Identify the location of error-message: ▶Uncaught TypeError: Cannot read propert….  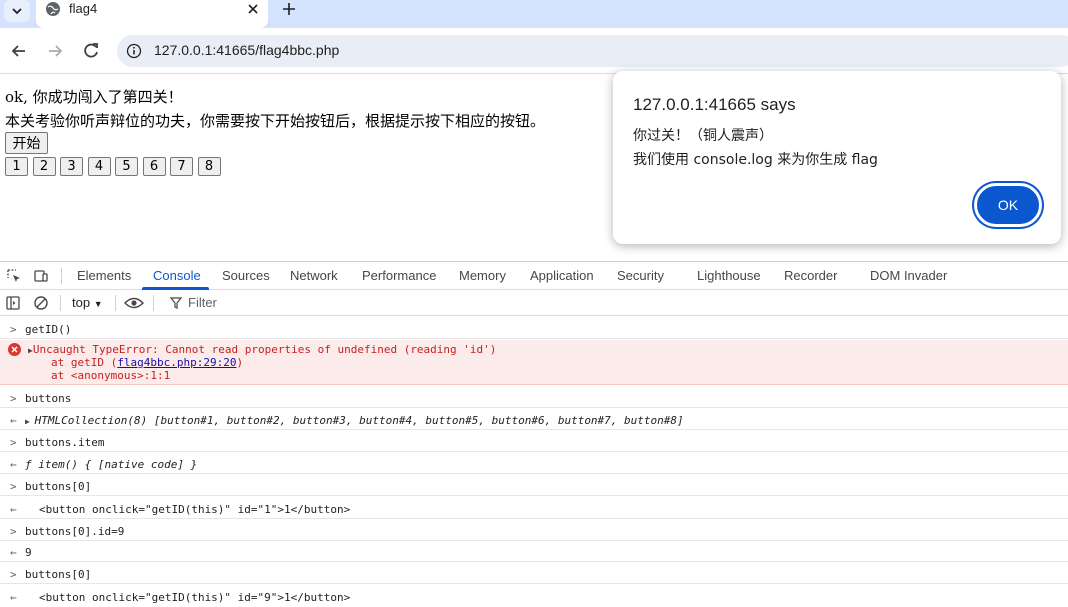
(262, 349).